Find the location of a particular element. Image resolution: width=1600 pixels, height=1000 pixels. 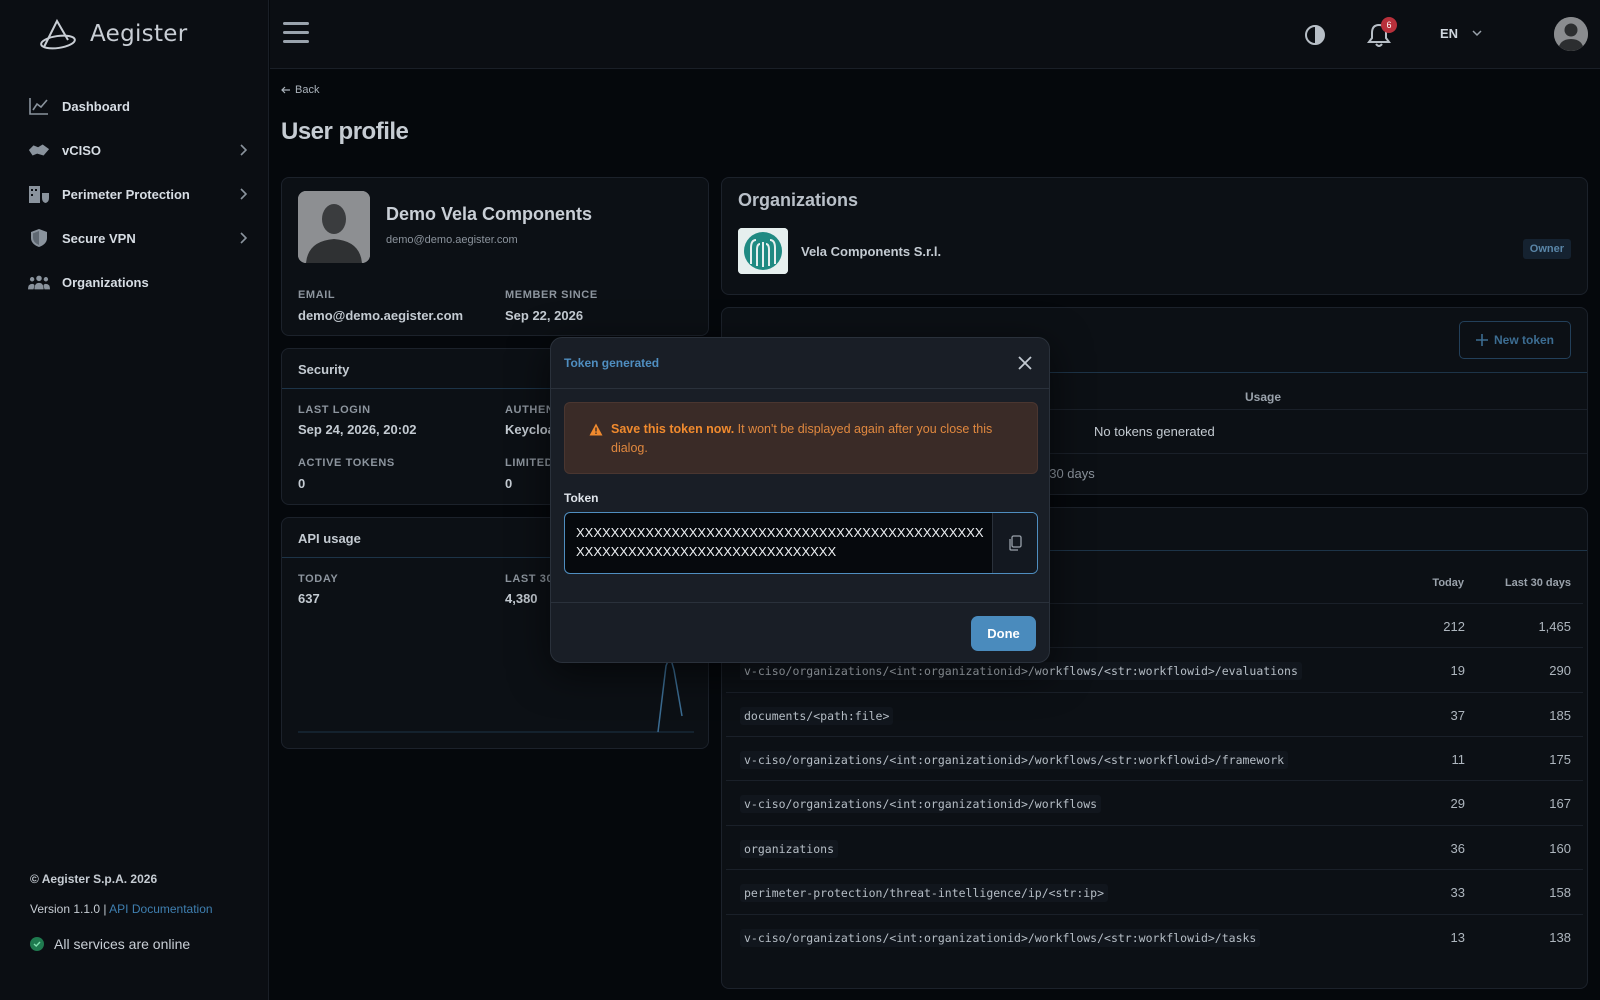

organization-name: Vela Components S.r.l. is located at coordinates (871, 251).